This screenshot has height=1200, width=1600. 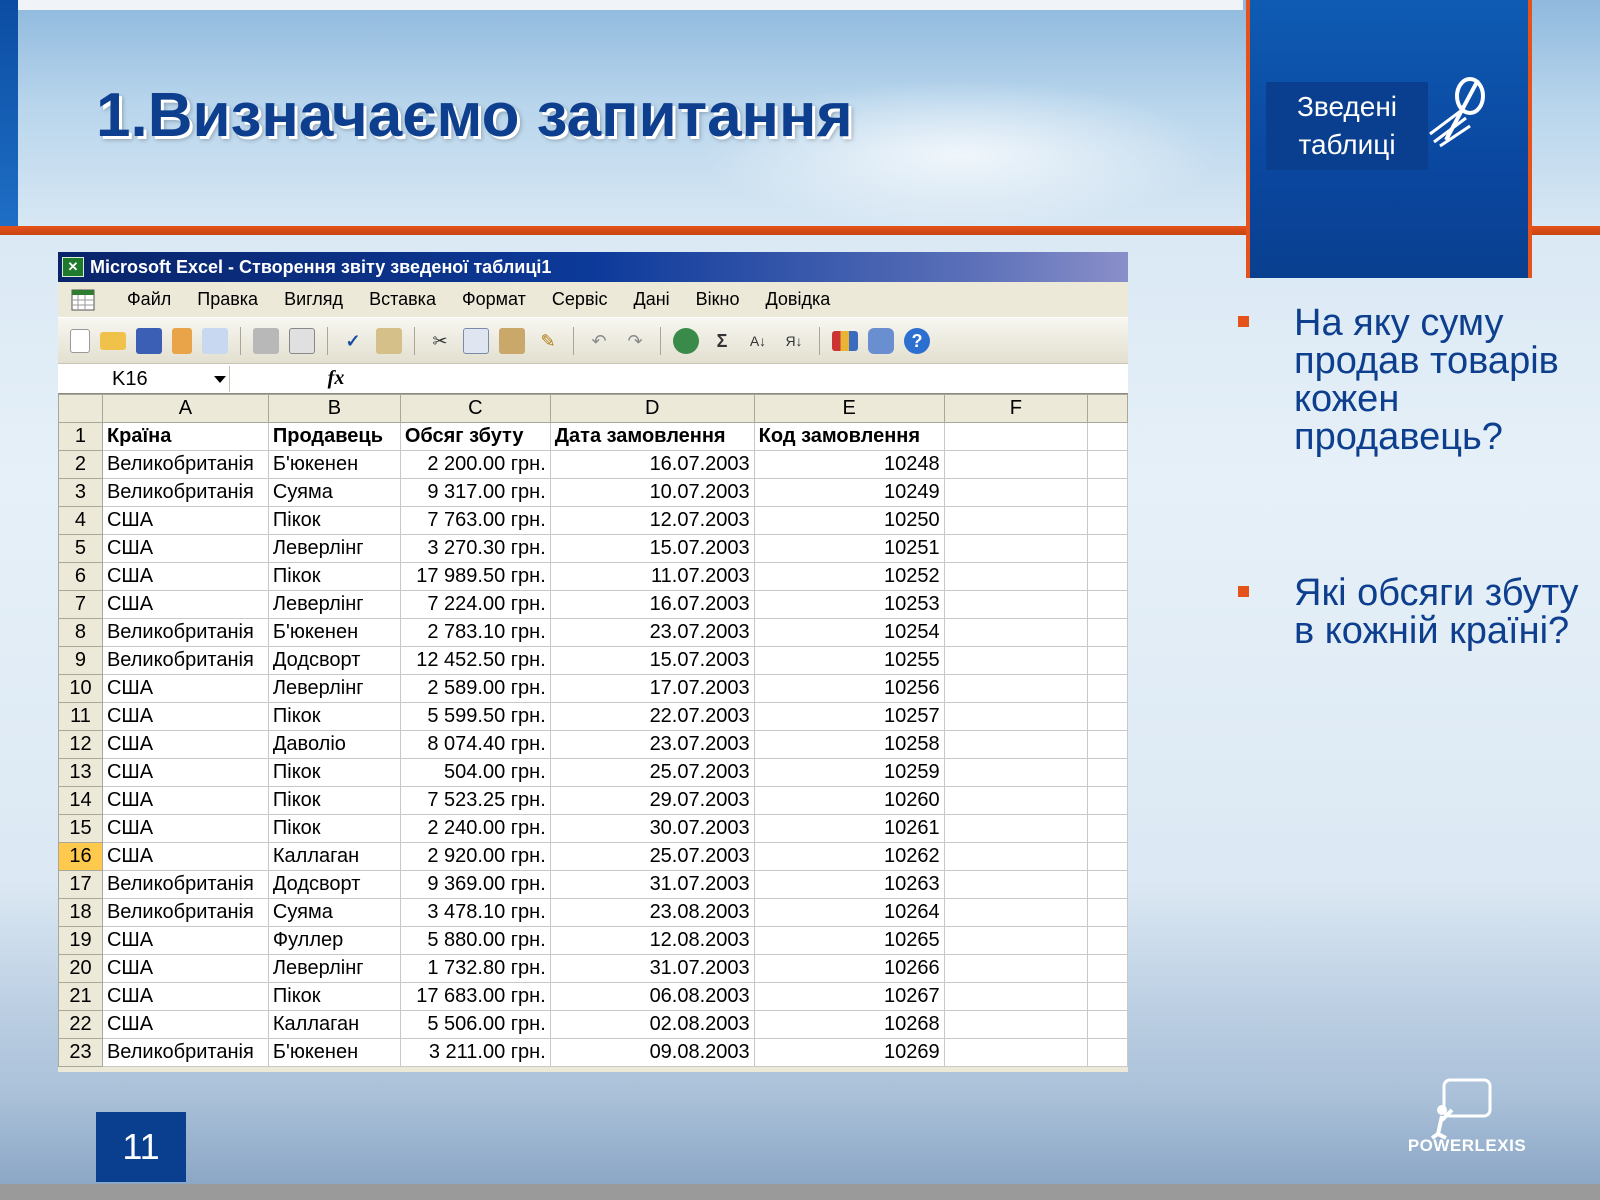 I want to click on order-date-cell: 29.07.2003, so click(x=652, y=800).